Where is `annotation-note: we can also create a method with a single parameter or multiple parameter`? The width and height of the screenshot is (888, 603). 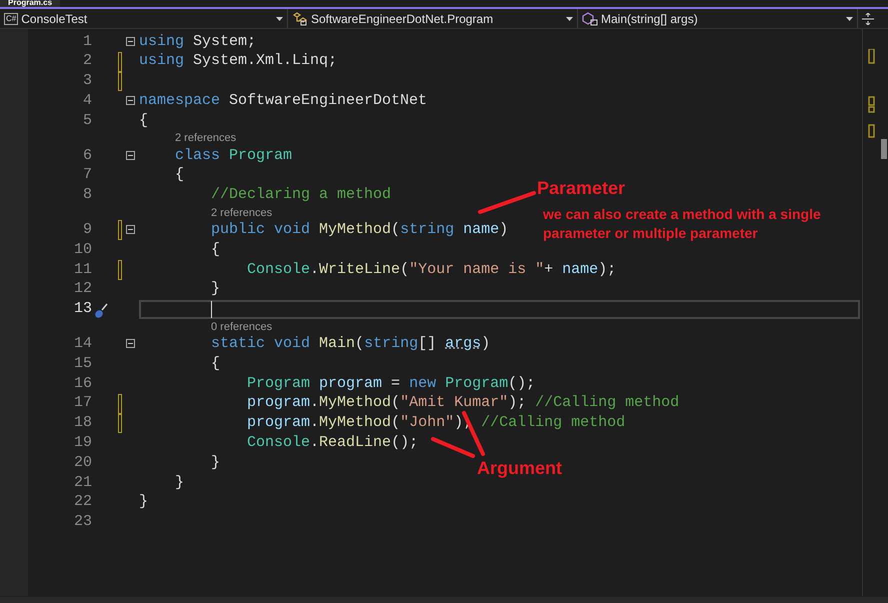 annotation-note: we can also create a method with a single parameter or multiple parameter is located at coordinates (682, 224).